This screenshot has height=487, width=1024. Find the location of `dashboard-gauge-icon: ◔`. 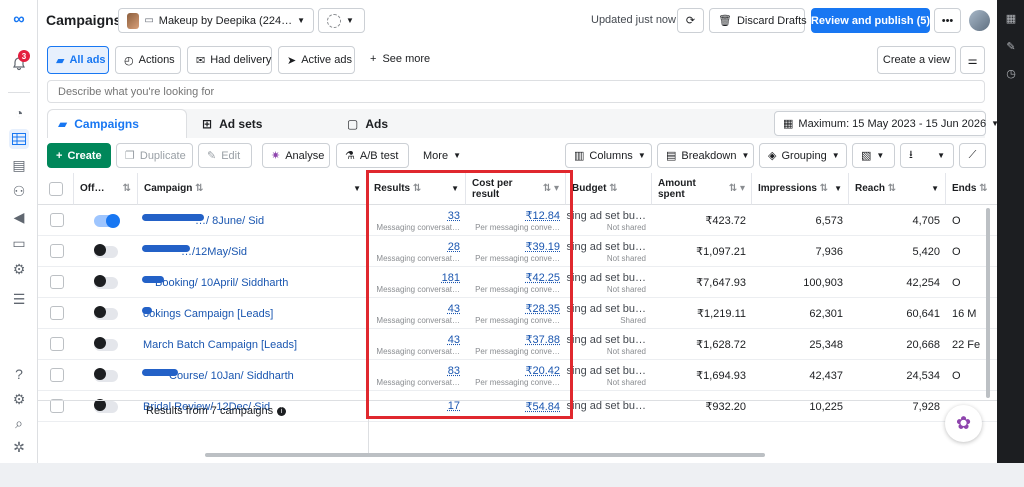

dashboard-gauge-icon: ◔ is located at coordinates (19, 113).